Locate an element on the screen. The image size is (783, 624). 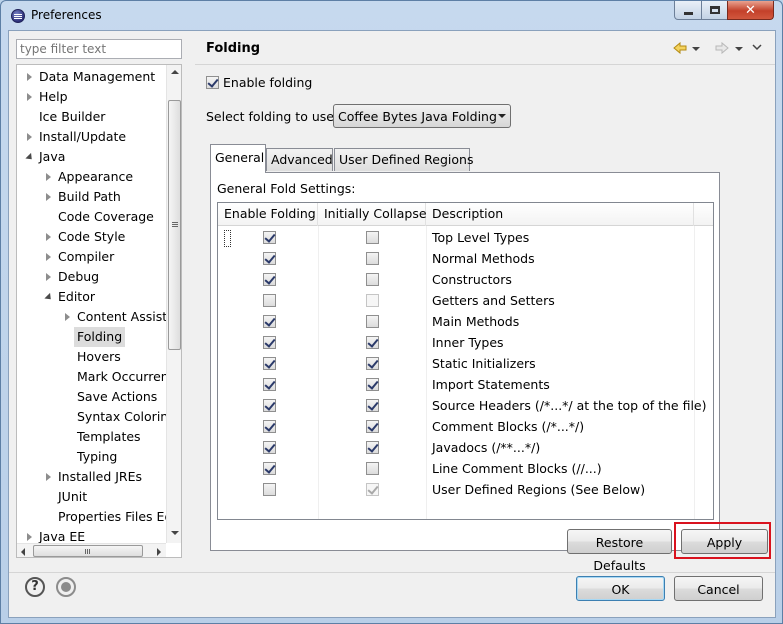
tab-user-defined-regions: User Defined Regions is located at coordinates (403, 159).